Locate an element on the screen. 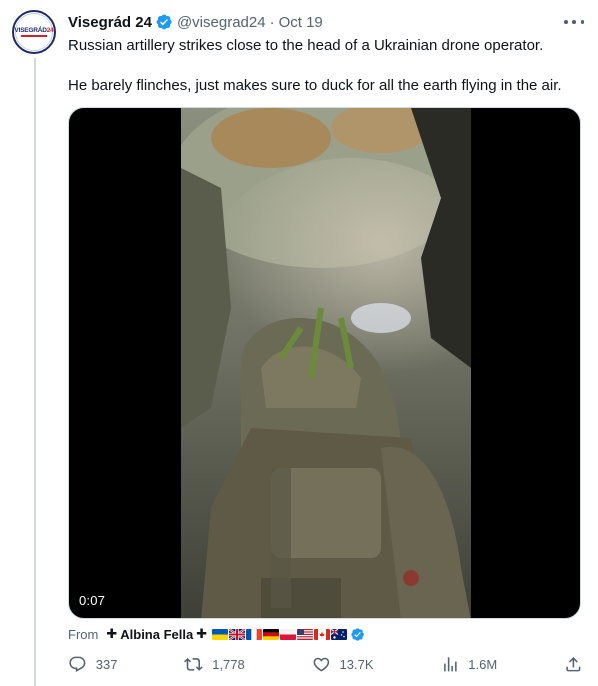 The image size is (598, 686). repost-button: 1,778 is located at coordinates (214, 664).